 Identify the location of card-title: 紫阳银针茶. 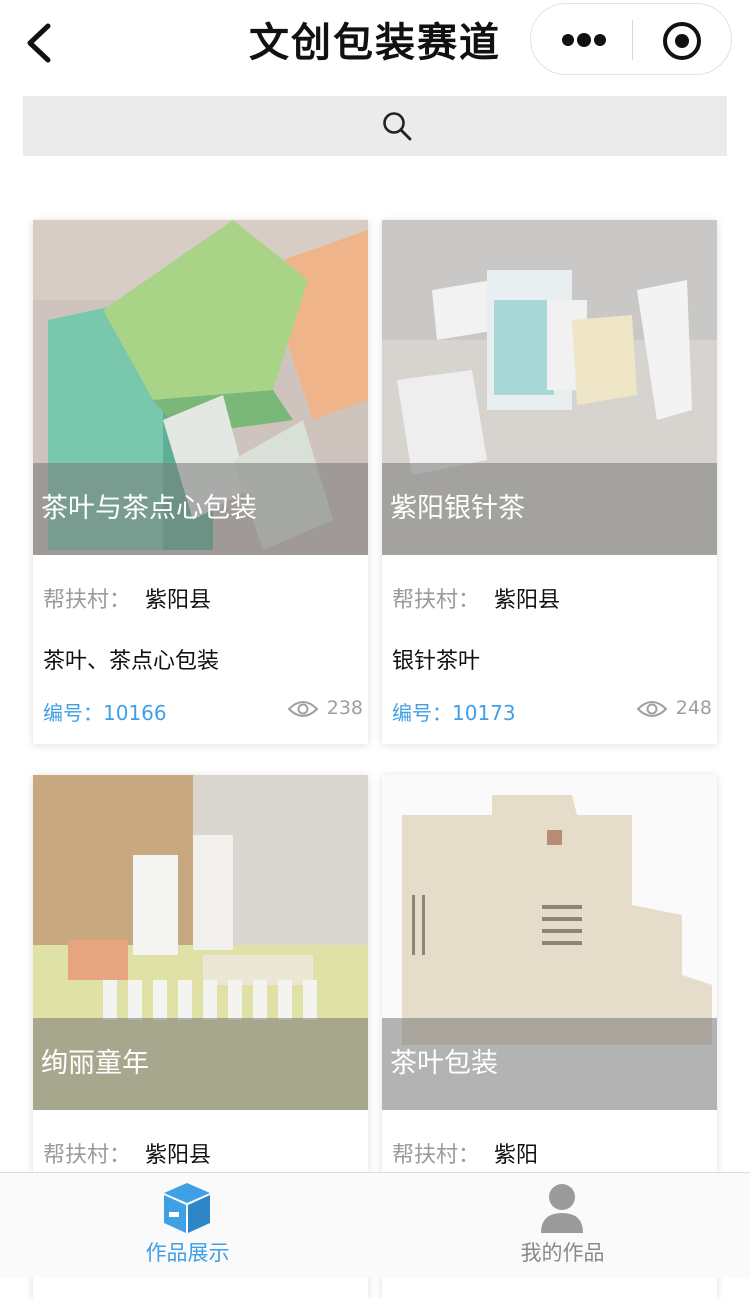
(457, 508).